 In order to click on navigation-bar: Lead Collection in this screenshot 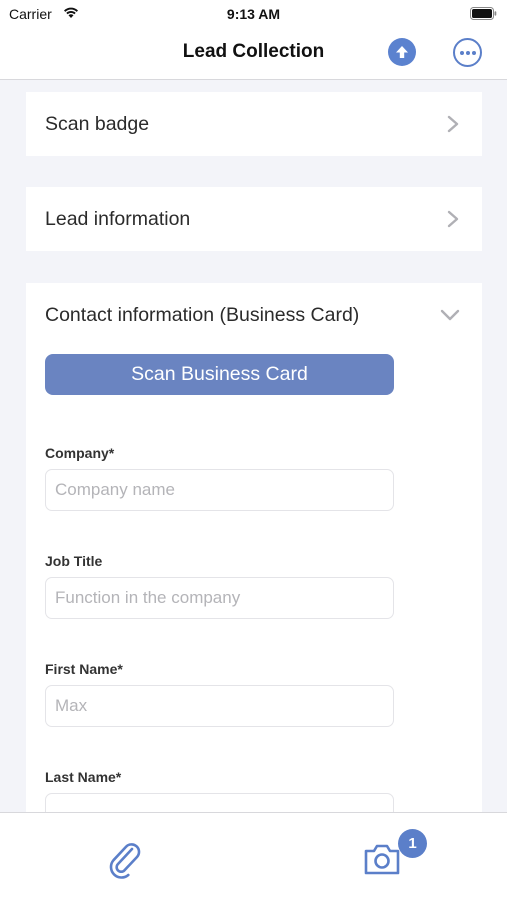, I will do `click(253, 54)`.